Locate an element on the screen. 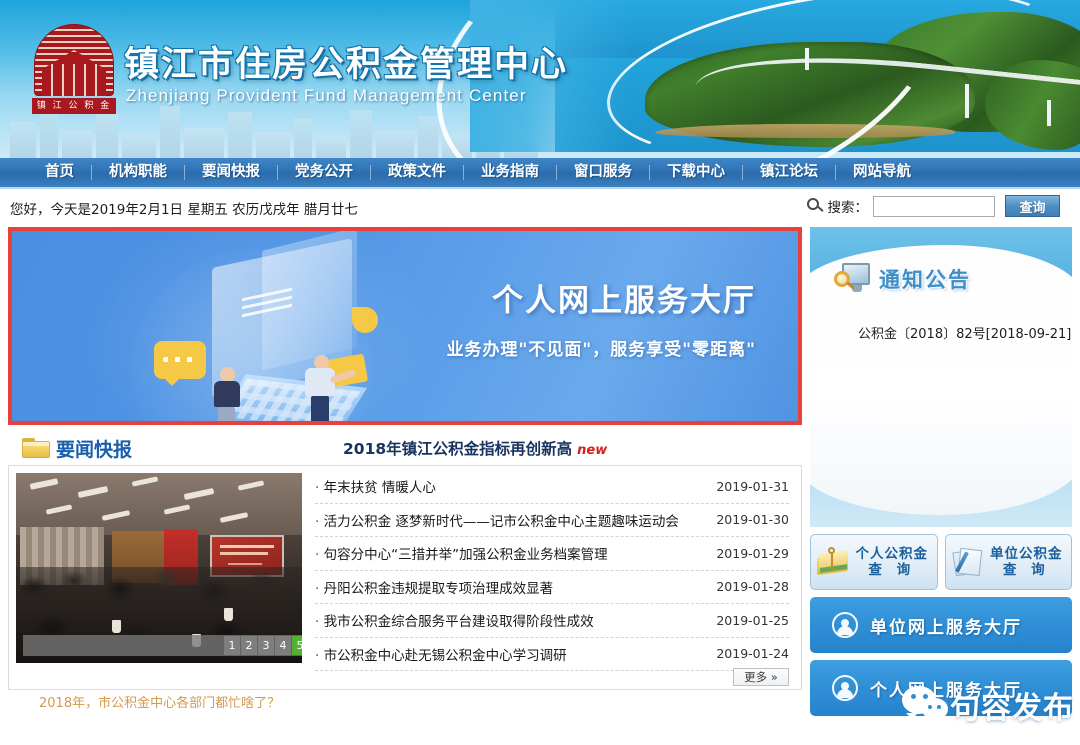  news-list-item: 年末扶贫 情暖人心 2019-01-31 is located at coordinates (552, 487).